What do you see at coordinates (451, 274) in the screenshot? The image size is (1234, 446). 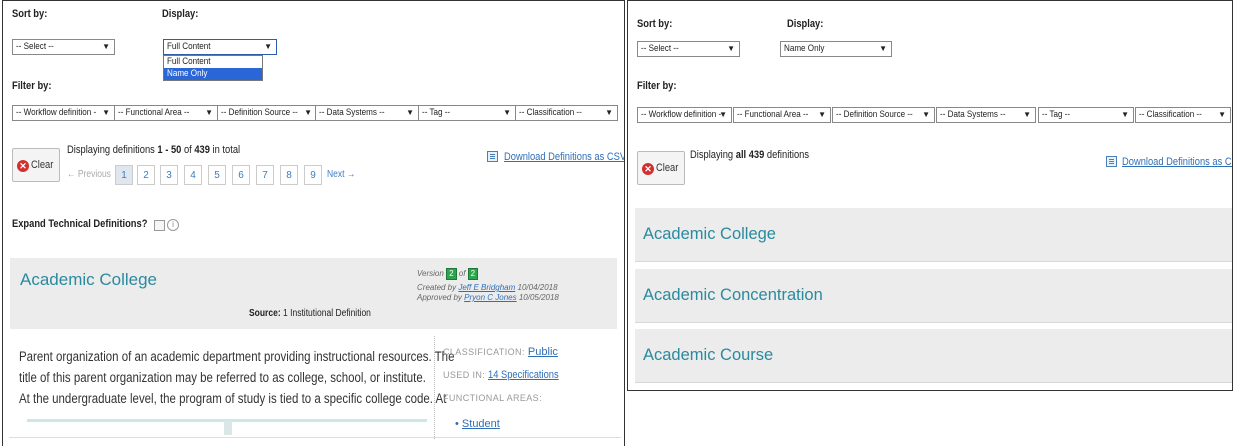 I see `version-current-badge: 2` at bounding box center [451, 274].